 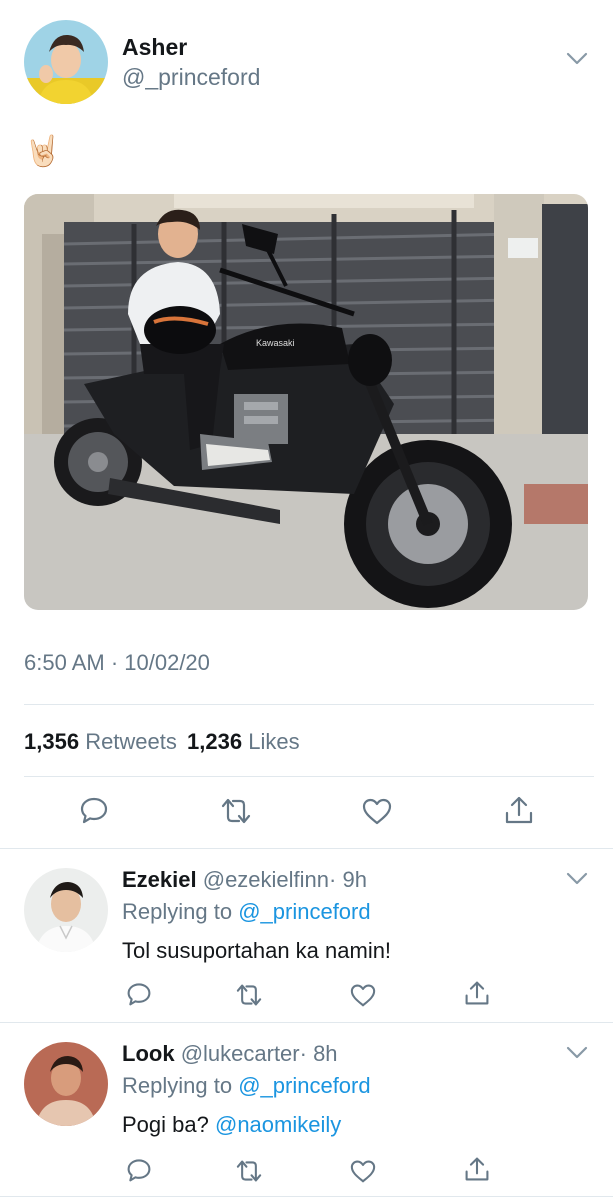 What do you see at coordinates (165, 1124) in the screenshot?
I see `reply-text: Pogi ba?` at bounding box center [165, 1124].